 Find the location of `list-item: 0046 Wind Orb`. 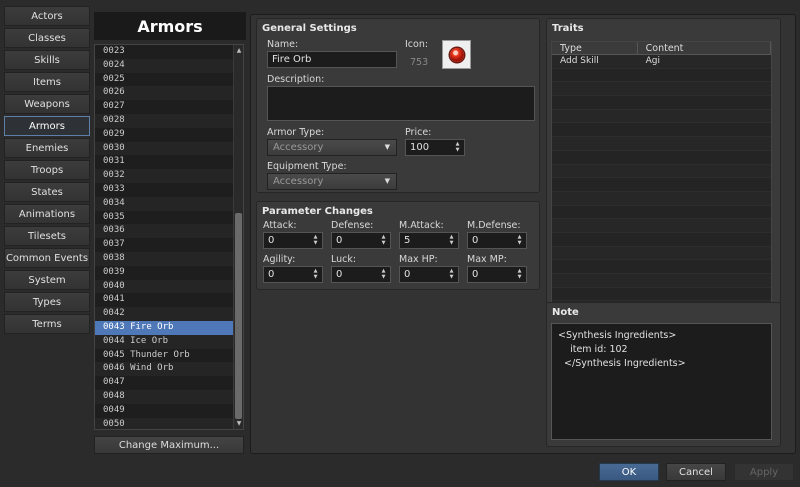

list-item: 0046 Wind Orb is located at coordinates (169, 369).